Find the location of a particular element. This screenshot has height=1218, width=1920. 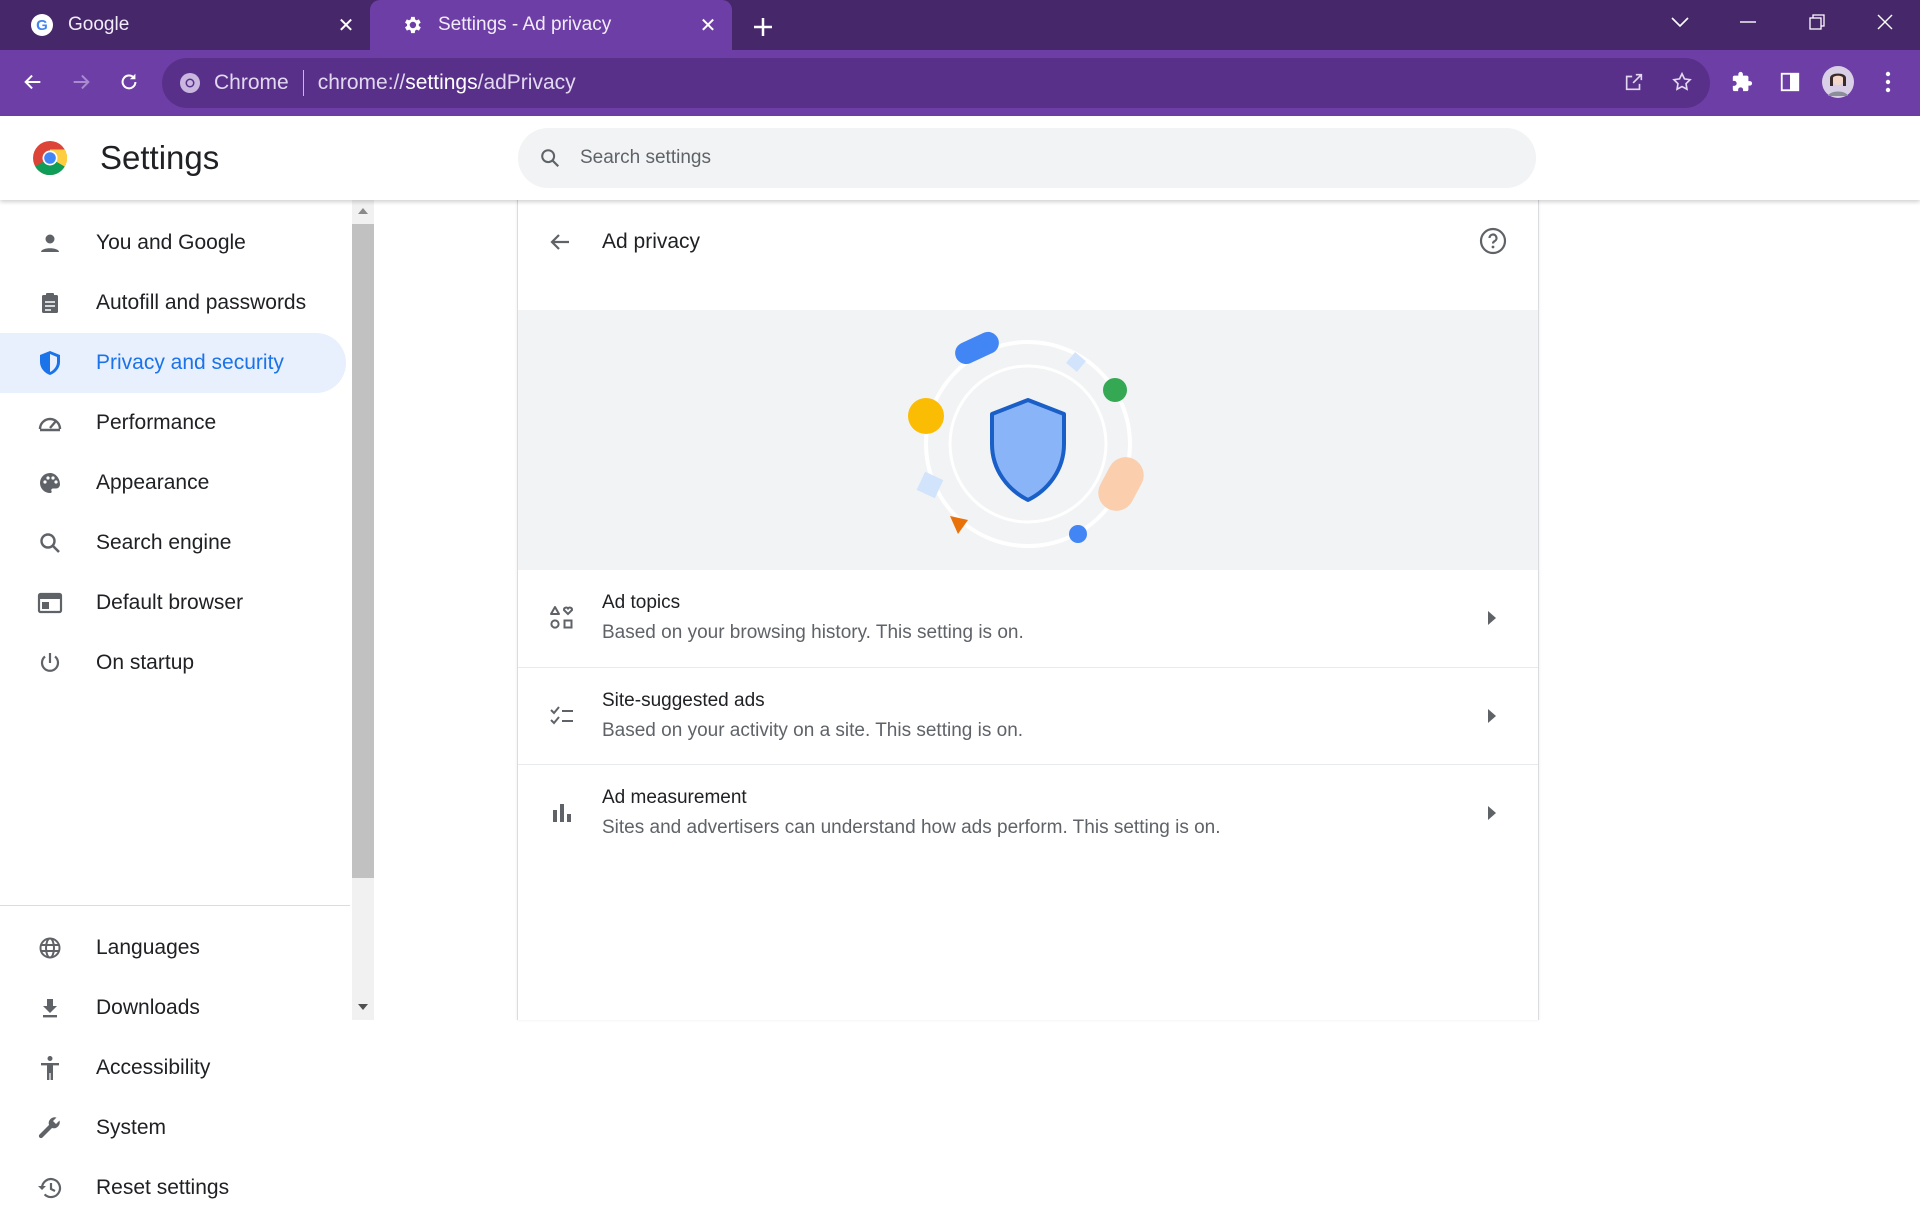

subpage-title: Ad privacy is located at coordinates (651, 241).